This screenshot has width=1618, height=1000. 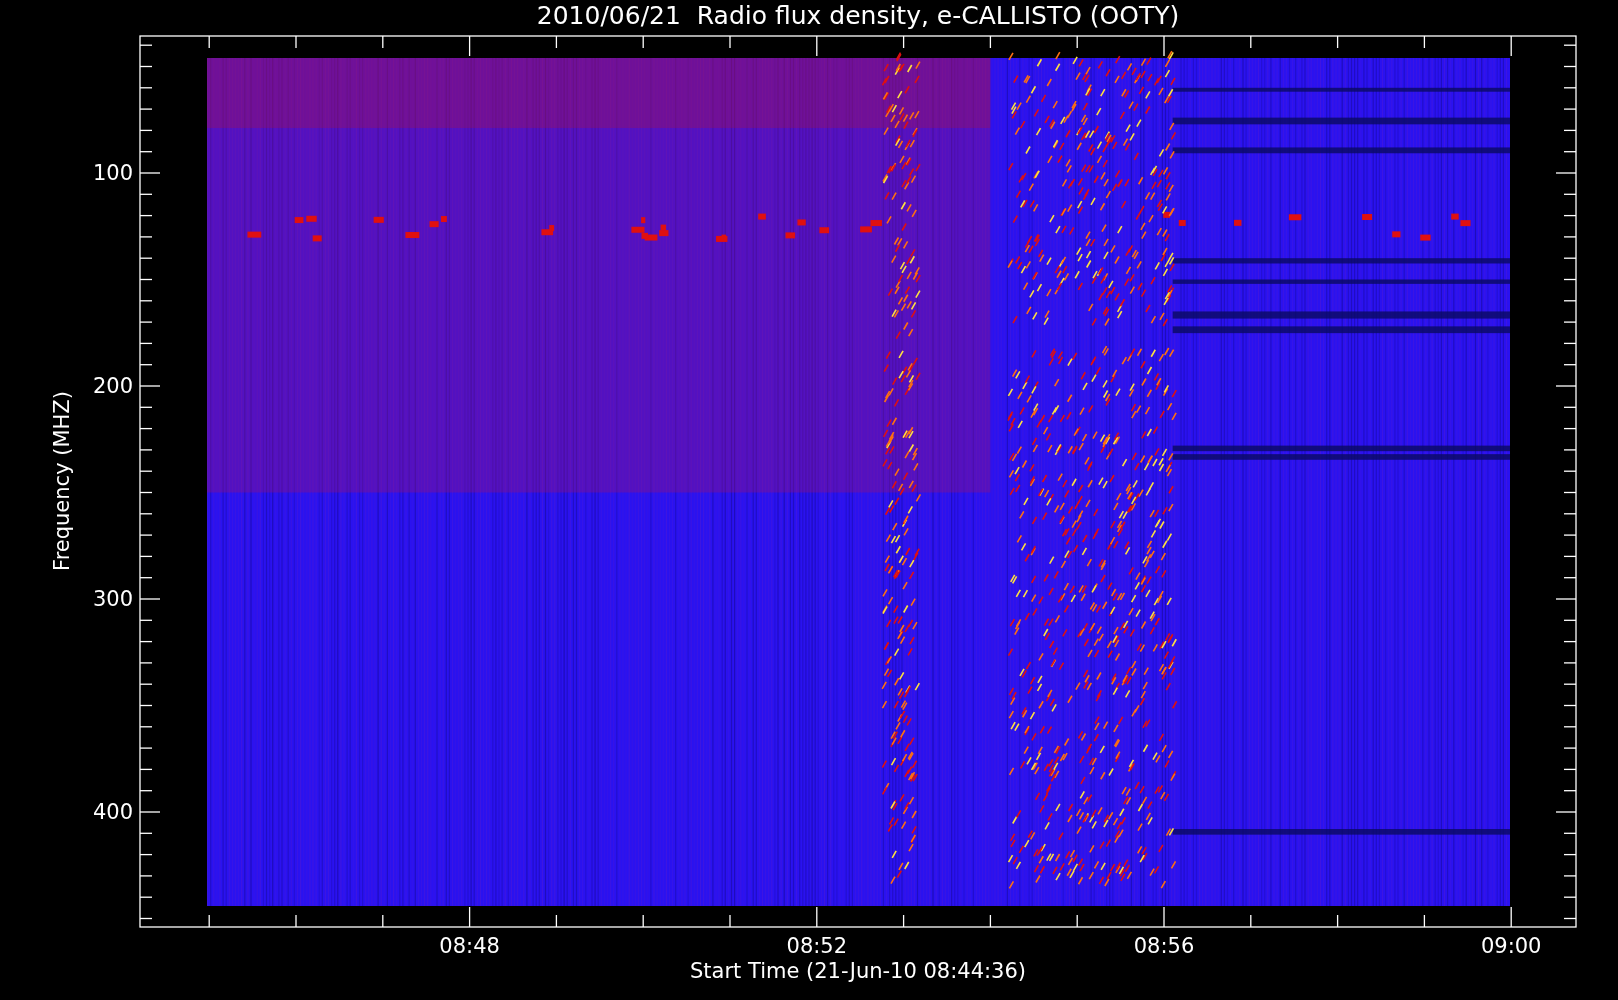 What do you see at coordinates (112, 386) in the screenshot?
I see `y-tick-label: 200` at bounding box center [112, 386].